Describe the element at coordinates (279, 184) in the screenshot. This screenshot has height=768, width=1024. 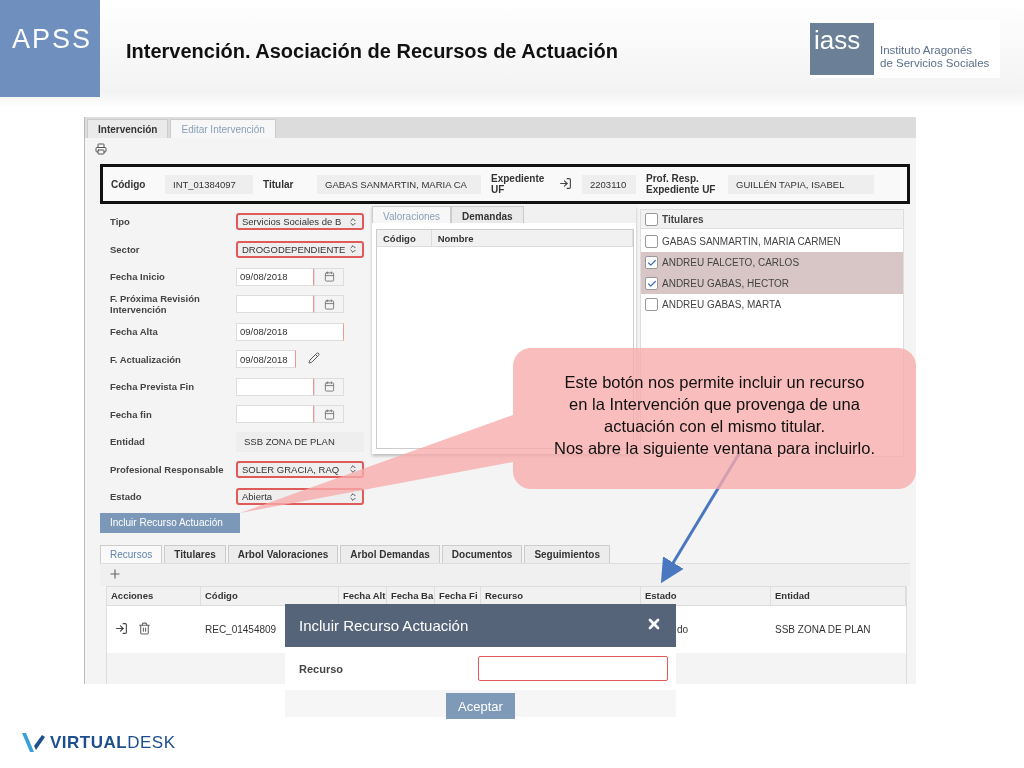
I see `summary-label: Titular` at that location.